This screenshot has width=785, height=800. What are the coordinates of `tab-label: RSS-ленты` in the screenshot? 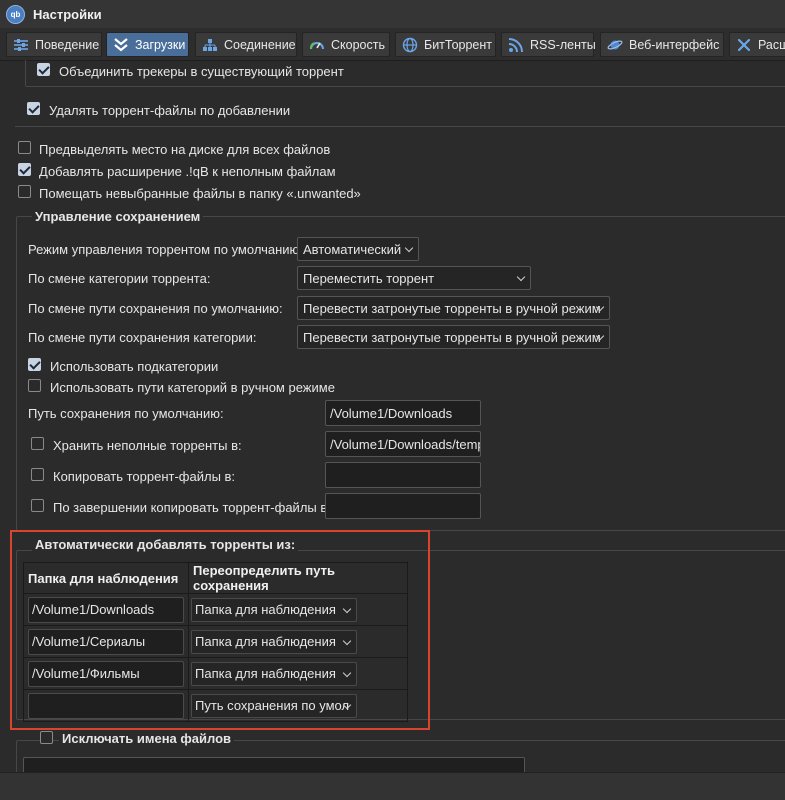 It's located at (563, 44).